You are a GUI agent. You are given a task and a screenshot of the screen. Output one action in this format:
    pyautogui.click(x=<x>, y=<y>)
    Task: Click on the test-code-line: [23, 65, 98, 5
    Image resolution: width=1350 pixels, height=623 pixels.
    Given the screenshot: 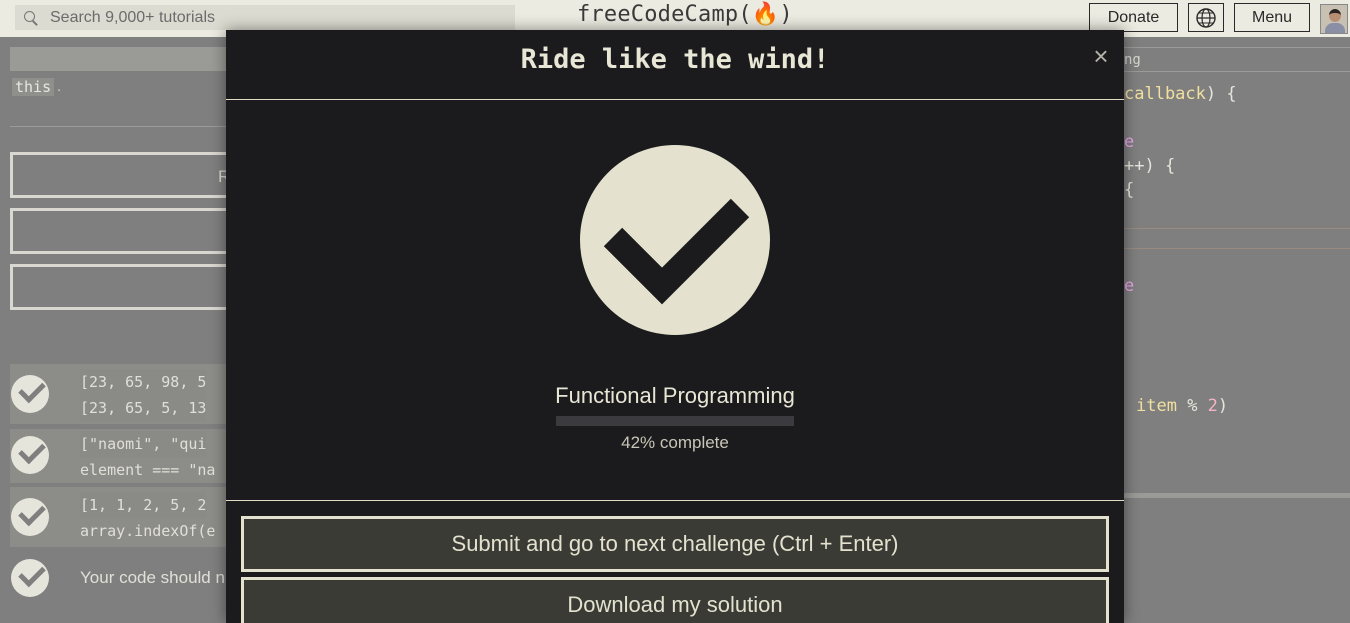 What is the action you would take?
    pyautogui.click(x=143, y=382)
    